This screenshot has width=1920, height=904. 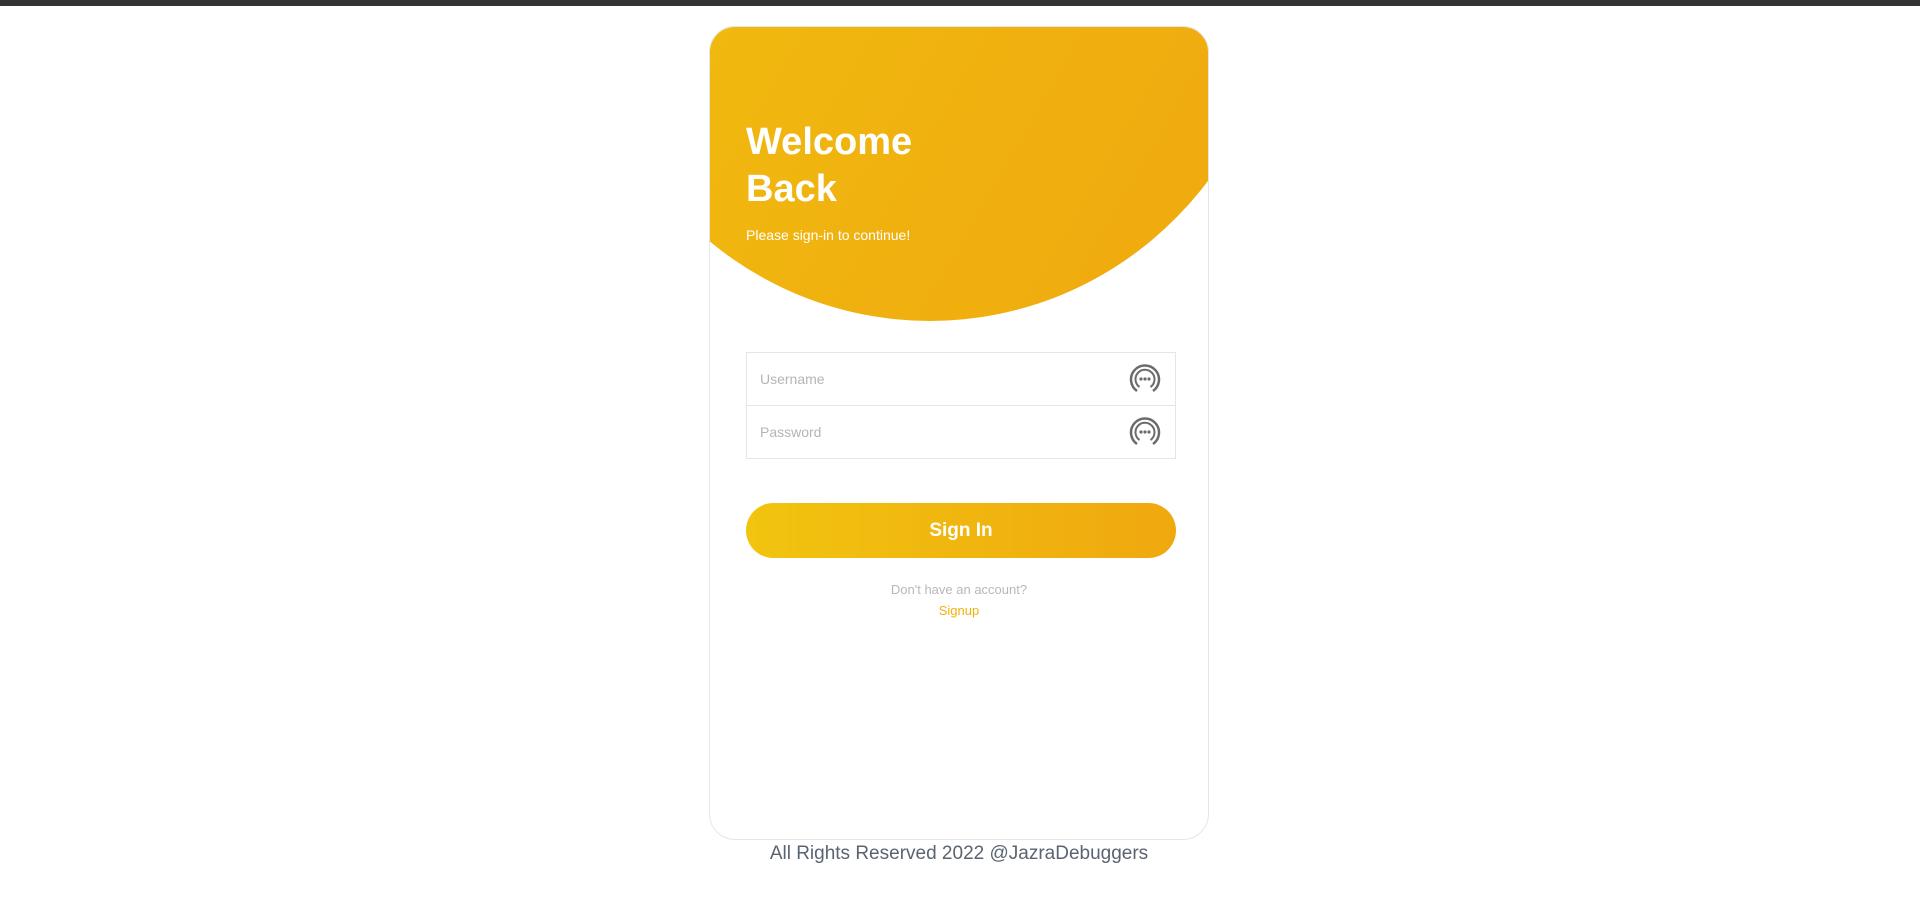 I want to click on page-title: Welcome Back, so click(x=829, y=165).